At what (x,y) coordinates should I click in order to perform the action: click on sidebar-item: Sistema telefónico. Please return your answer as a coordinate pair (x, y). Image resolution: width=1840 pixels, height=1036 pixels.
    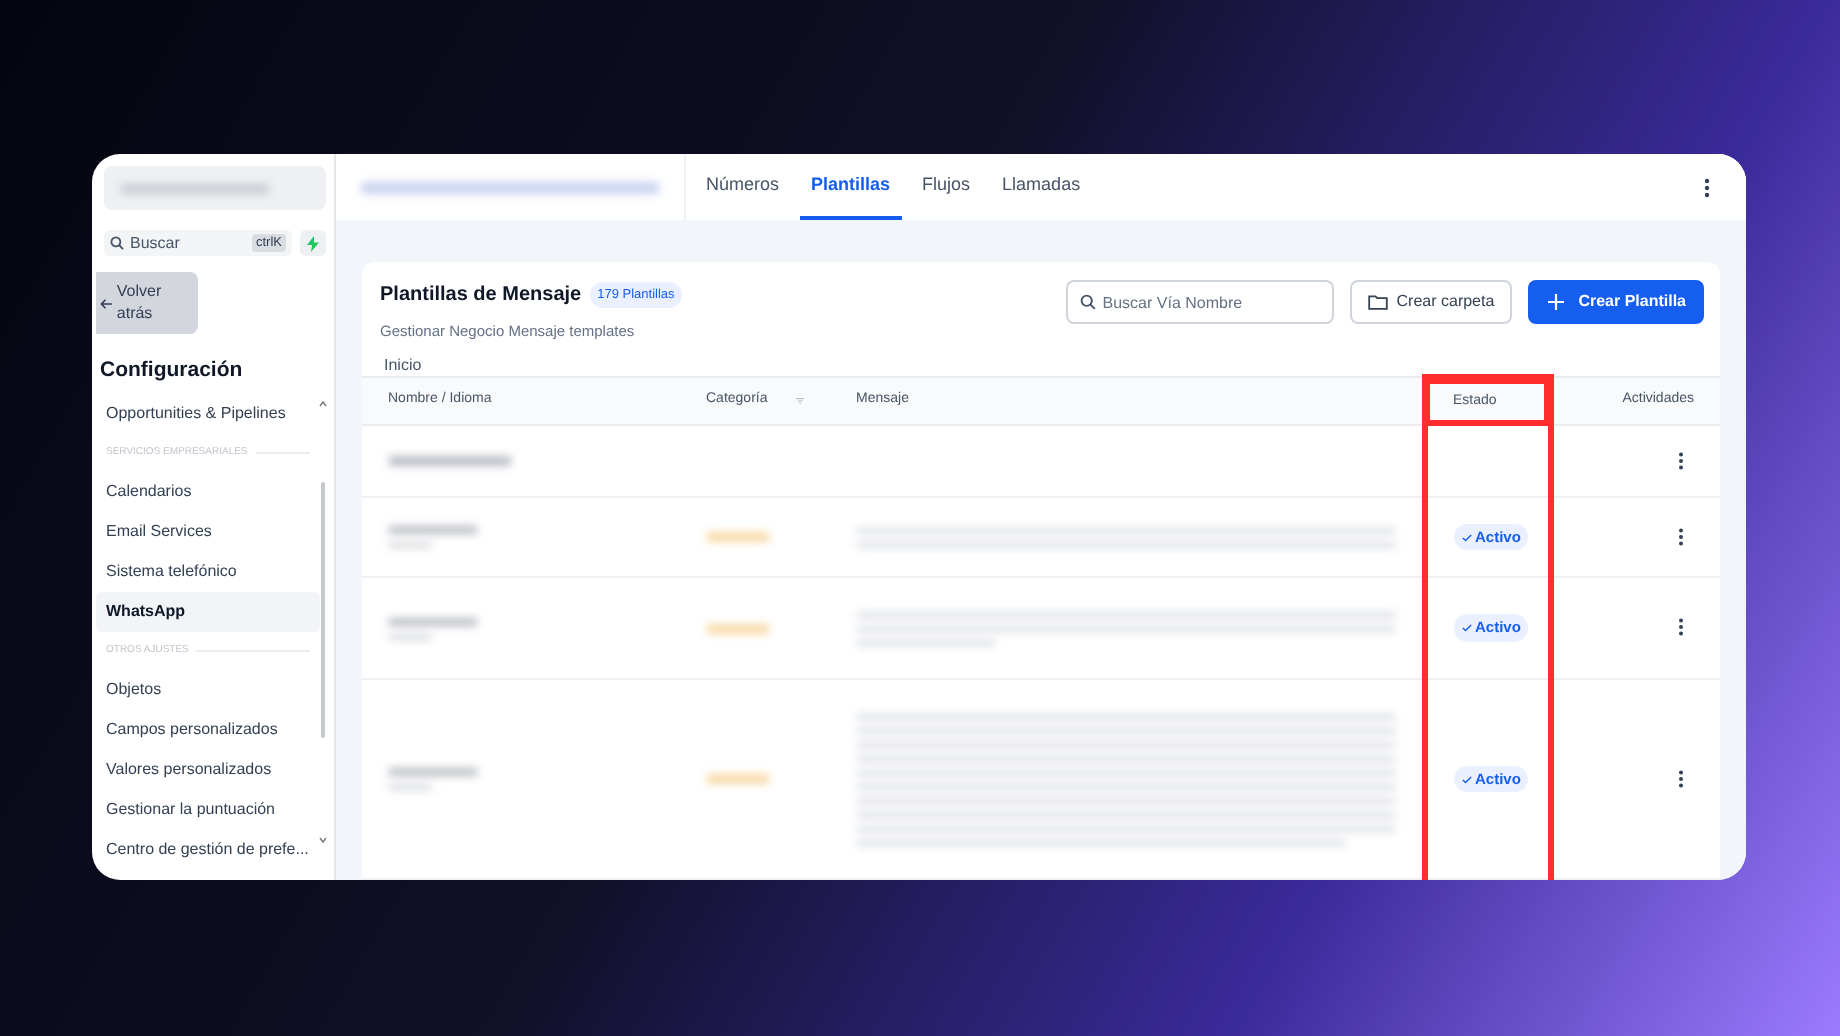
    Looking at the image, I should click on (208, 571).